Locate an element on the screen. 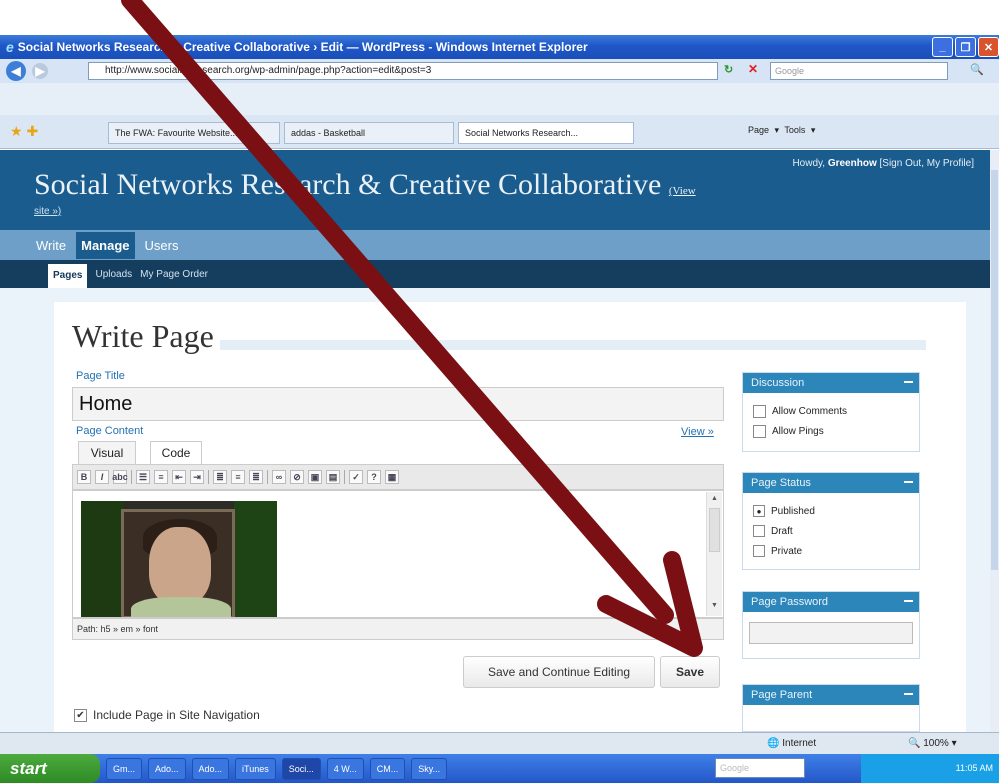 Image resolution: width=999 pixels, height=783 pixels. page-status-box: Page Status ● Published Draft Private is located at coordinates (831, 521).